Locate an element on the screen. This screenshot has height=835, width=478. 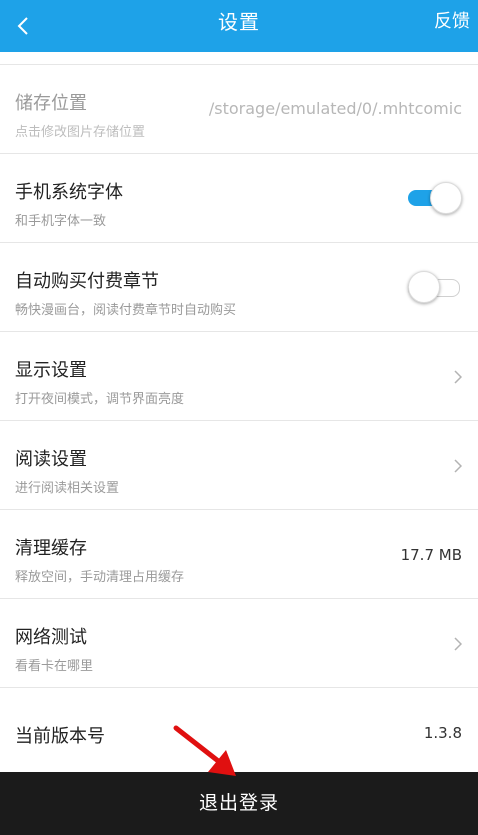
annotation-arrow-icon is located at coordinates (204, 750).